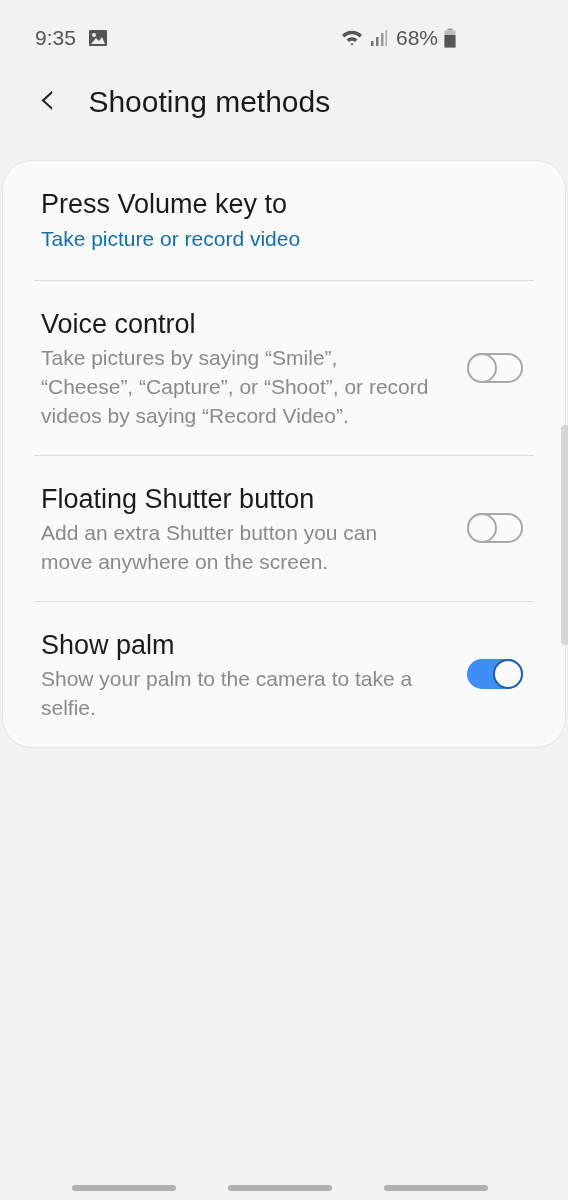 This screenshot has width=568, height=1200. I want to click on setting-title: Voice control, so click(119, 324).